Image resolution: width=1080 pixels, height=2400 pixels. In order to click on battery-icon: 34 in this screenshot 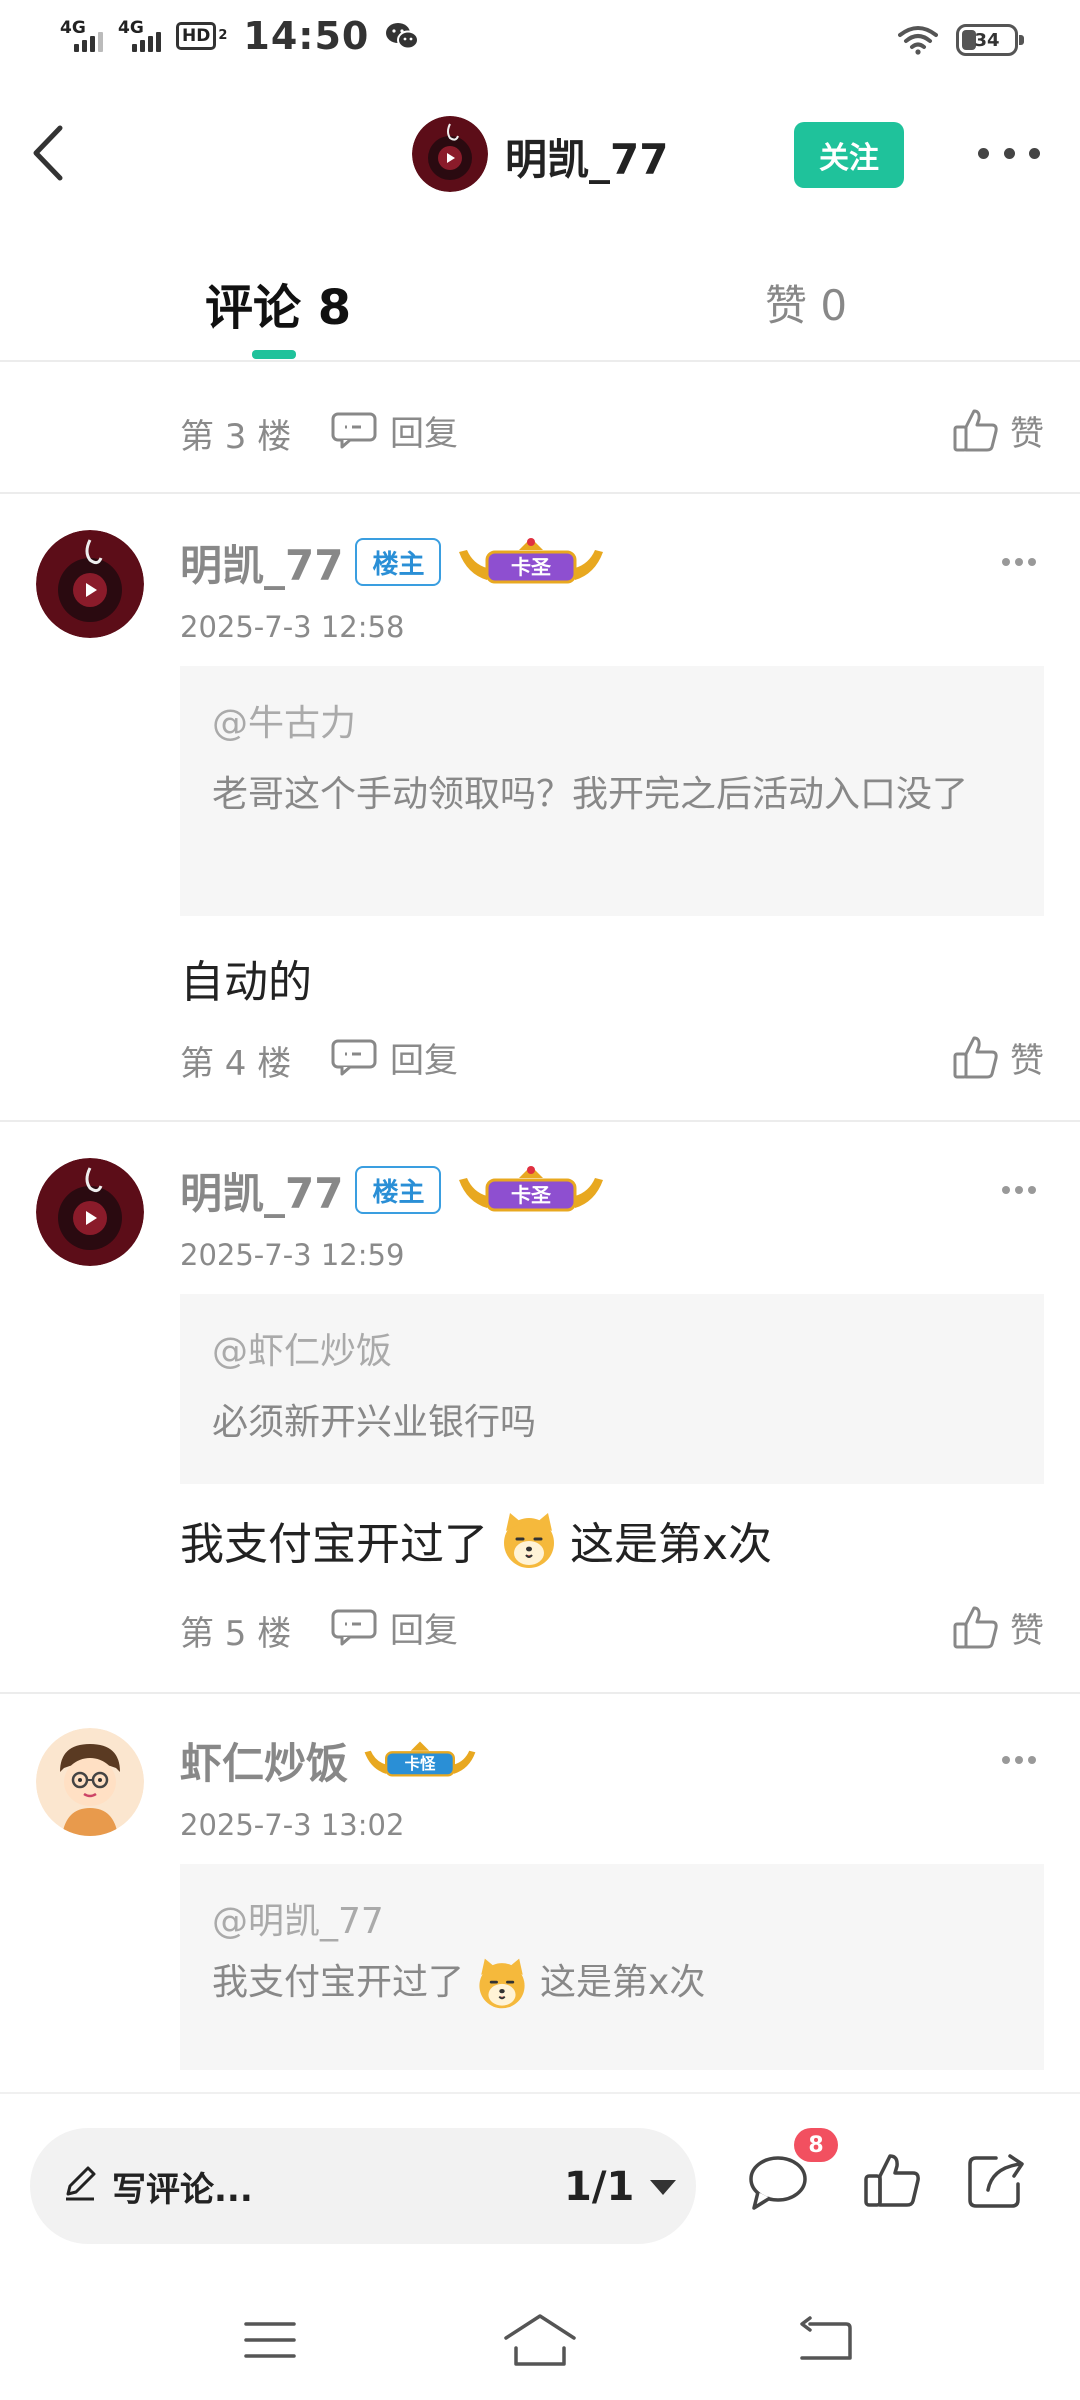, I will do `click(990, 40)`.